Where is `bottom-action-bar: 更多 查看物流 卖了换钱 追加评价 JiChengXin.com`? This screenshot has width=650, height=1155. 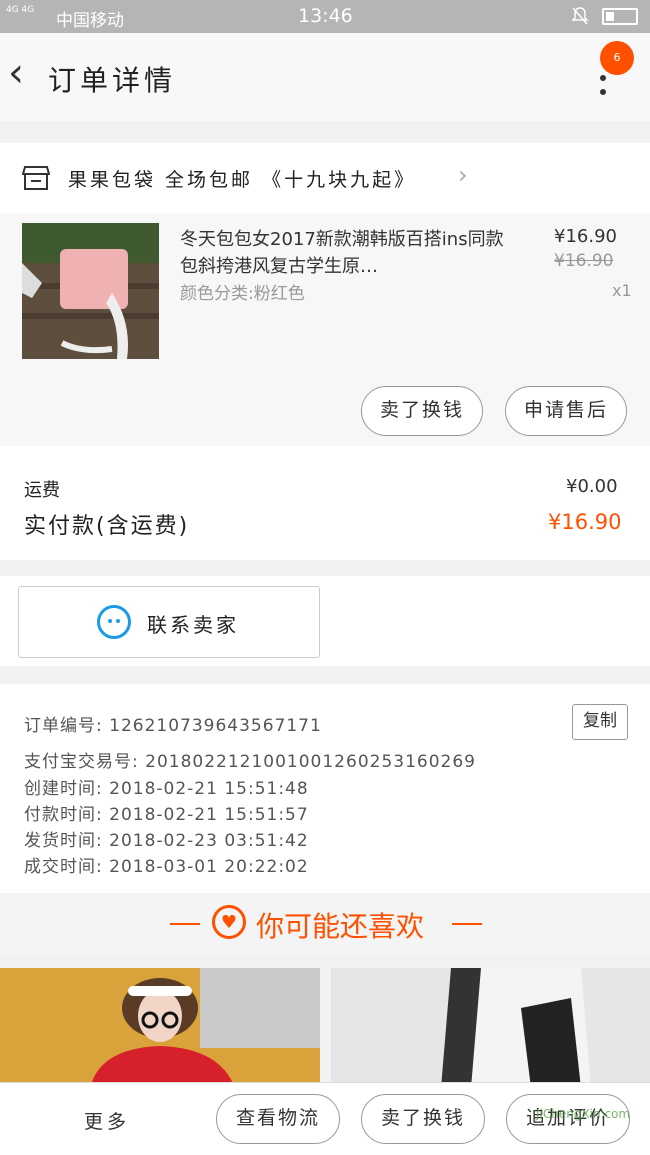
bottom-action-bar: 更多 查看物流 卖了换钱 追加评价 JiChengXin.com is located at coordinates (325, 1118).